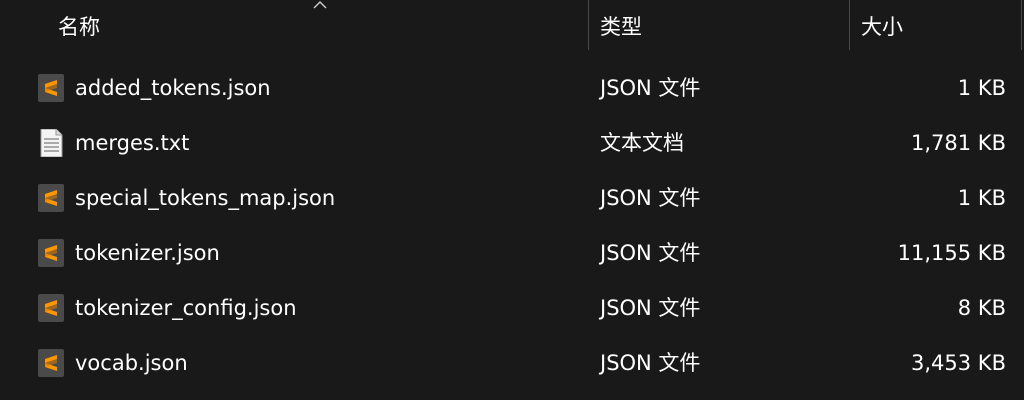 This screenshot has height=400, width=1024. What do you see at coordinates (147, 253) in the screenshot?
I see `file-name: tokenizer.json` at bounding box center [147, 253].